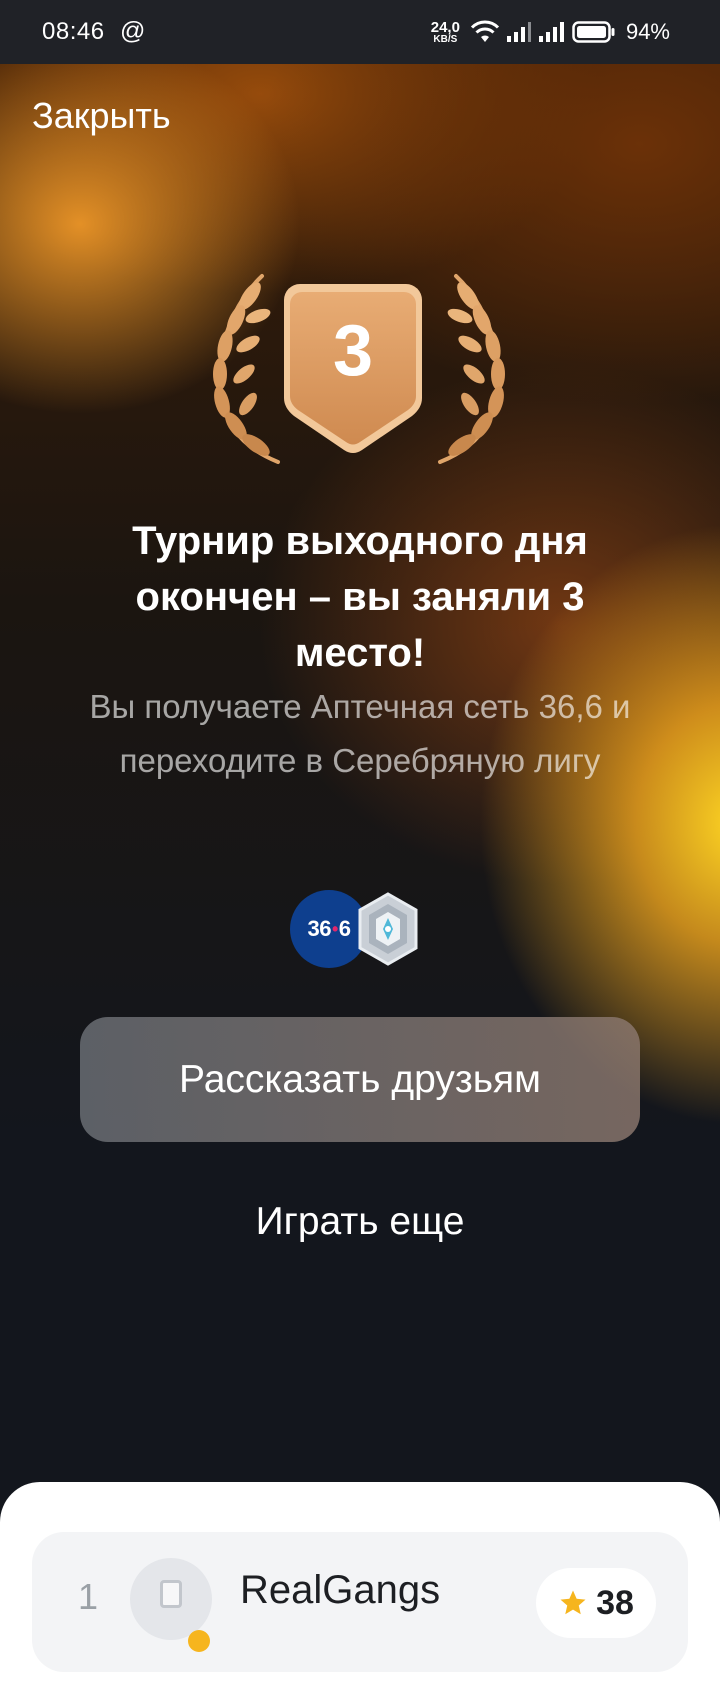 The width and height of the screenshot is (720, 1682). I want to click on leaderboard-sheet: 1 RealGangs 38, so click(360, 1582).